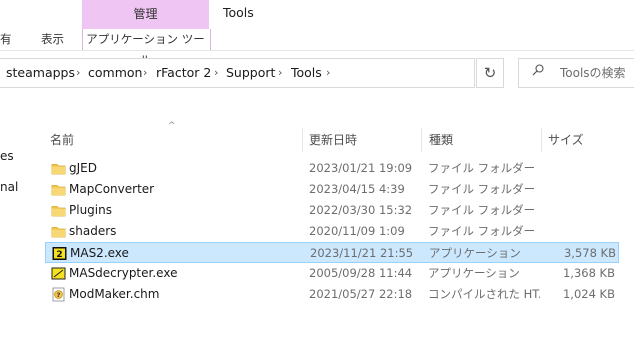 The image size is (634, 354). What do you see at coordinates (593, 73) in the screenshot?
I see `search-placeholder: Toolsの検索` at bounding box center [593, 73].